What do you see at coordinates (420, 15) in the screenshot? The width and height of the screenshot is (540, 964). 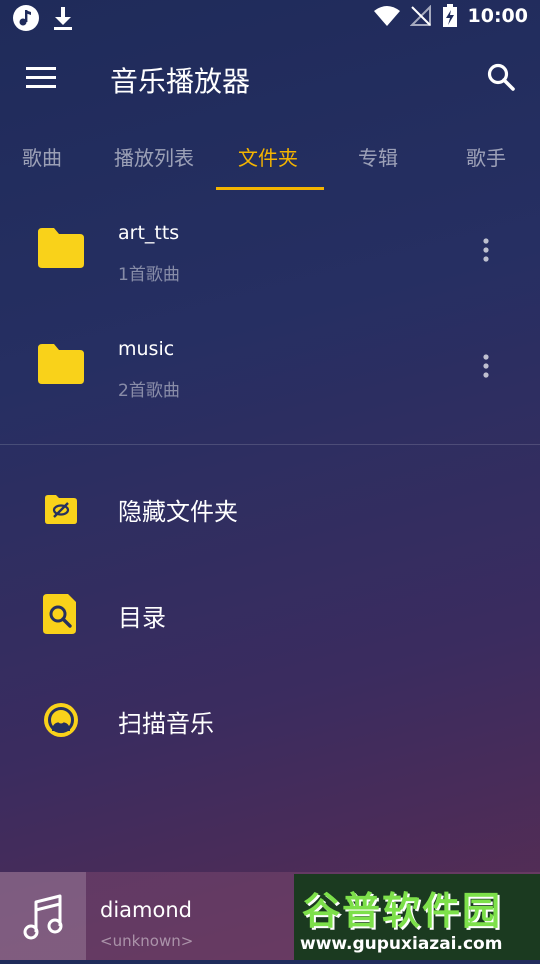 I see `no-signal-icon` at bounding box center [420, 15].